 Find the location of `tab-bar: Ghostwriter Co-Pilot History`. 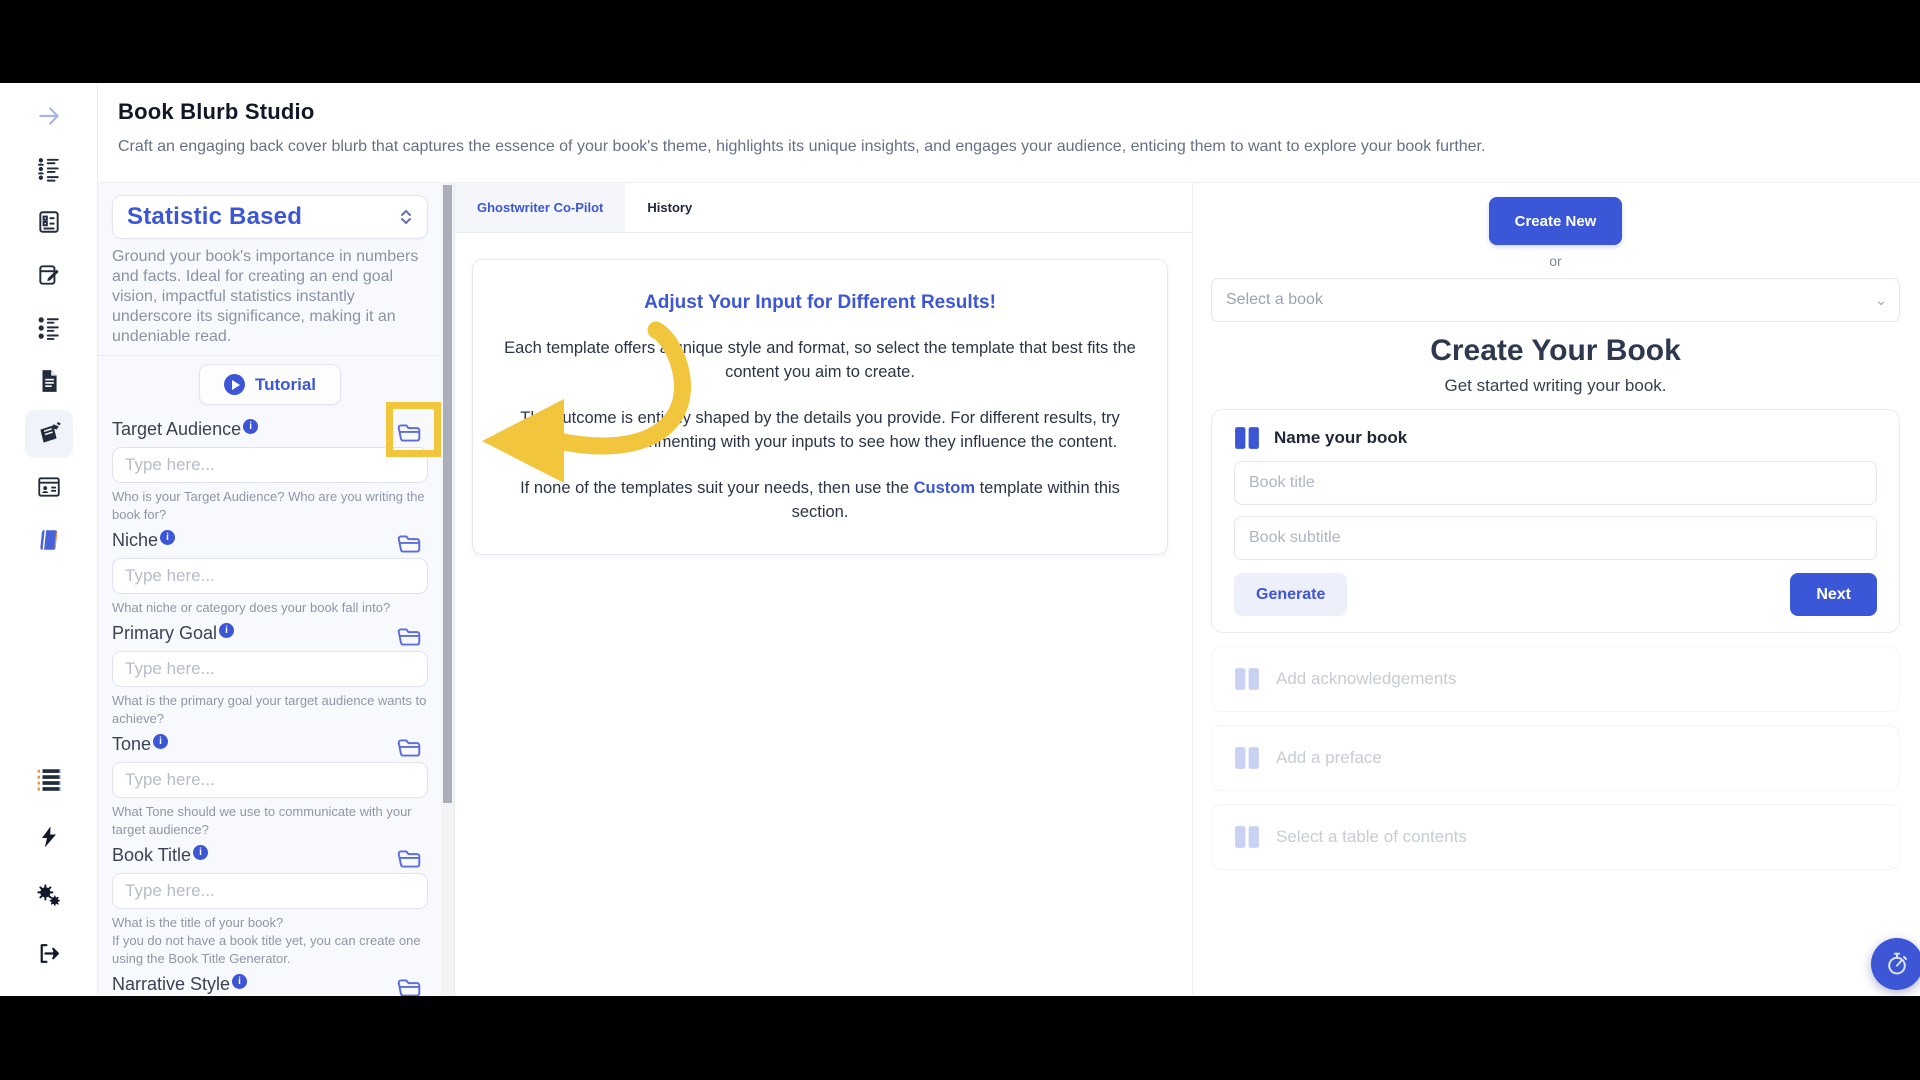

tab-bar: Ghostwriter Co-Pilot History is located at coordinates (823, 208).